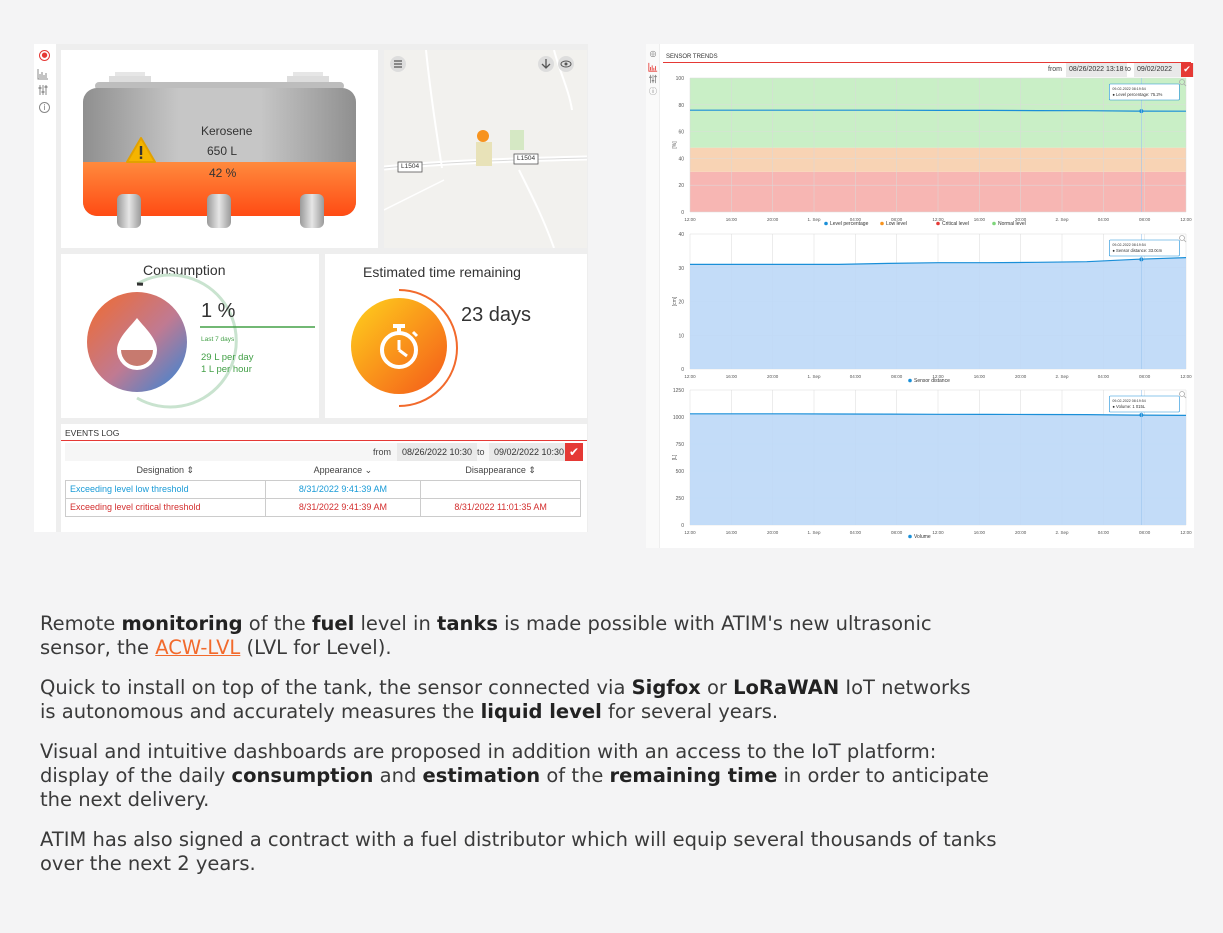  I want to click on article-text-run: and, so click(398, 775).